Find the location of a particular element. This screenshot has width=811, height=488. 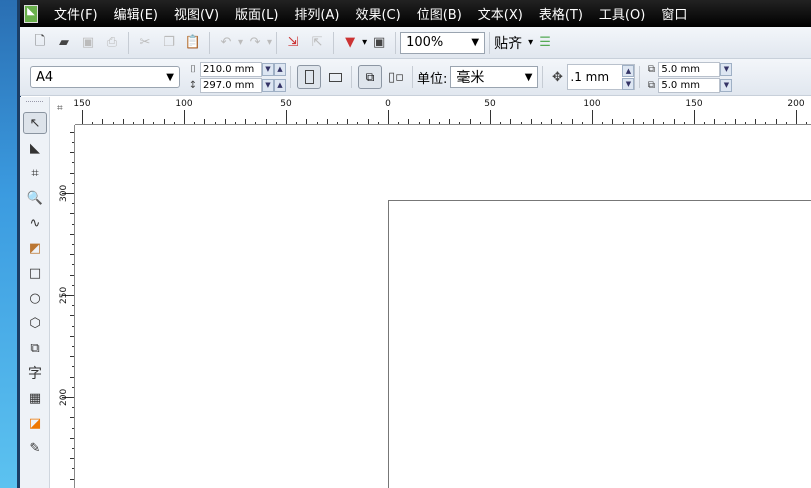

duplicate-y-input: 5.0 mm is located at coordinates (689, 85).